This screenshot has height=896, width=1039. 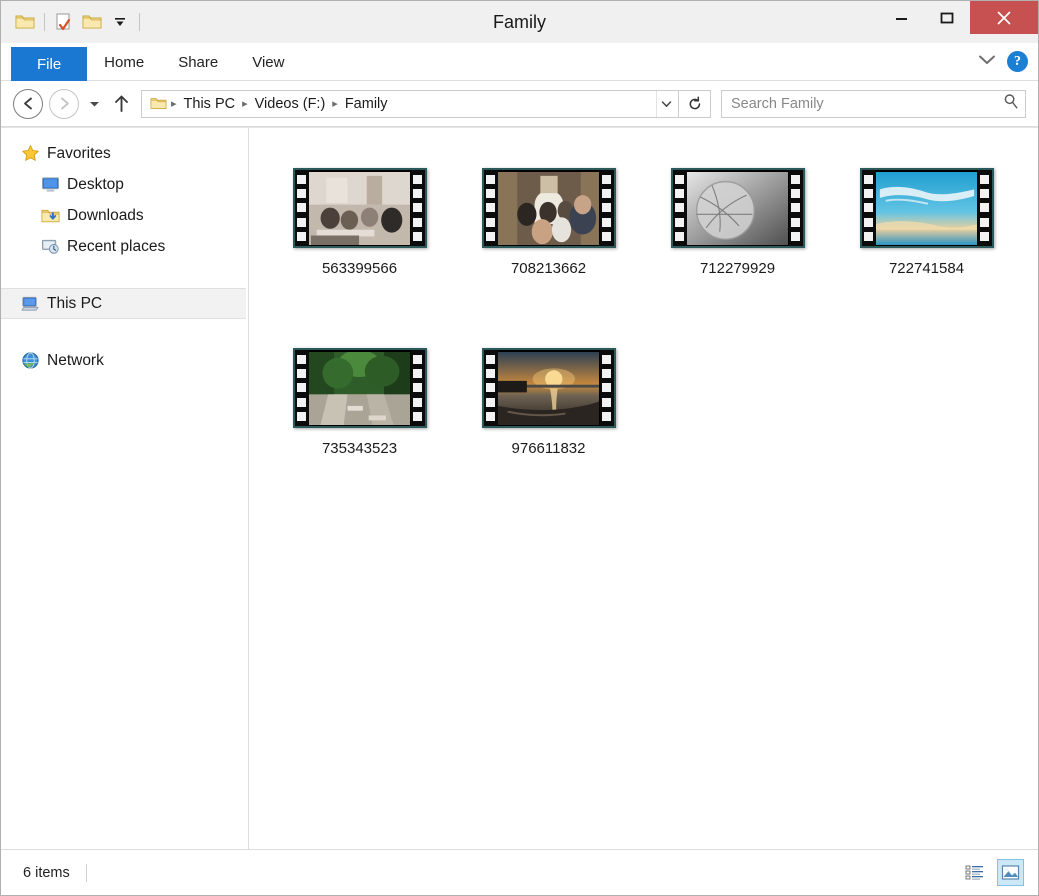 What do you see at coordinates (120, 22) in the screenshot?
I see `customize-dropdown-icon` at bounding box center [120, 22].